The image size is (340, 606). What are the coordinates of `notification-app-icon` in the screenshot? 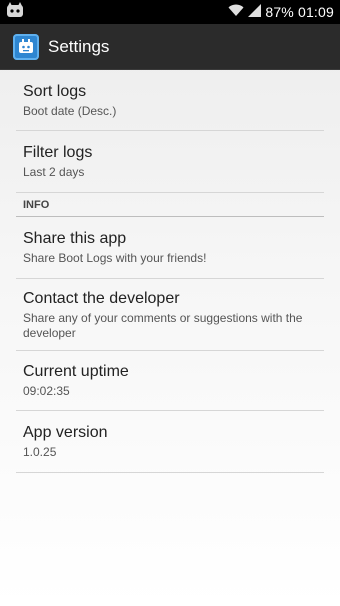 It's located at (15, 12).